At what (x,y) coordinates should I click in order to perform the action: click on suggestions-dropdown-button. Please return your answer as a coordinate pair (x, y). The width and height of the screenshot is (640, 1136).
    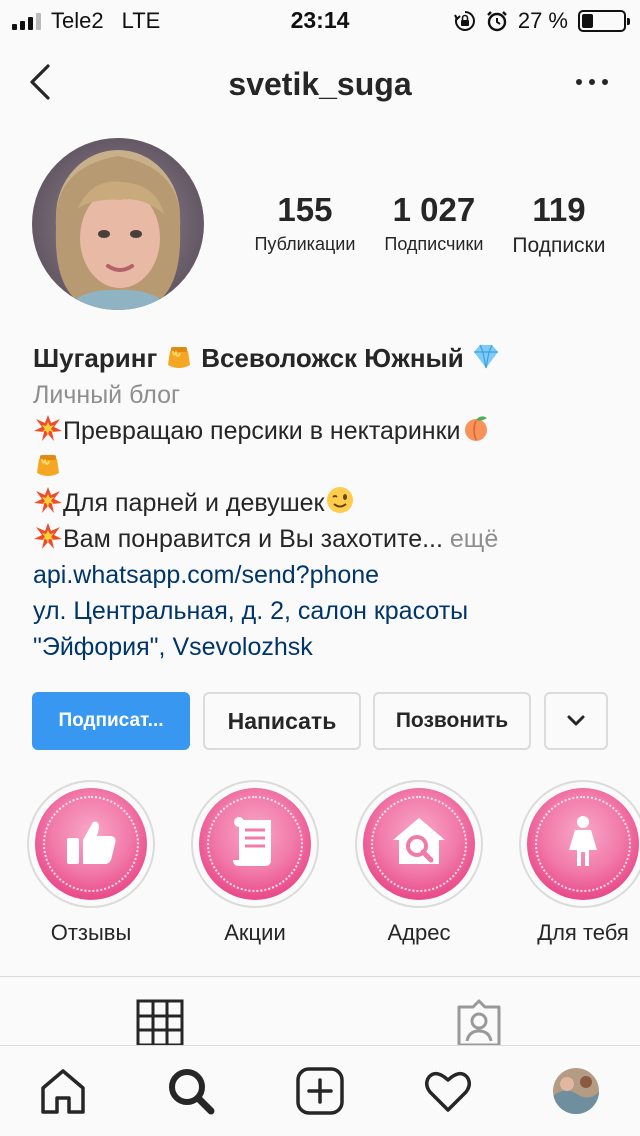
    Looking at the image, I should click on (576, 721).